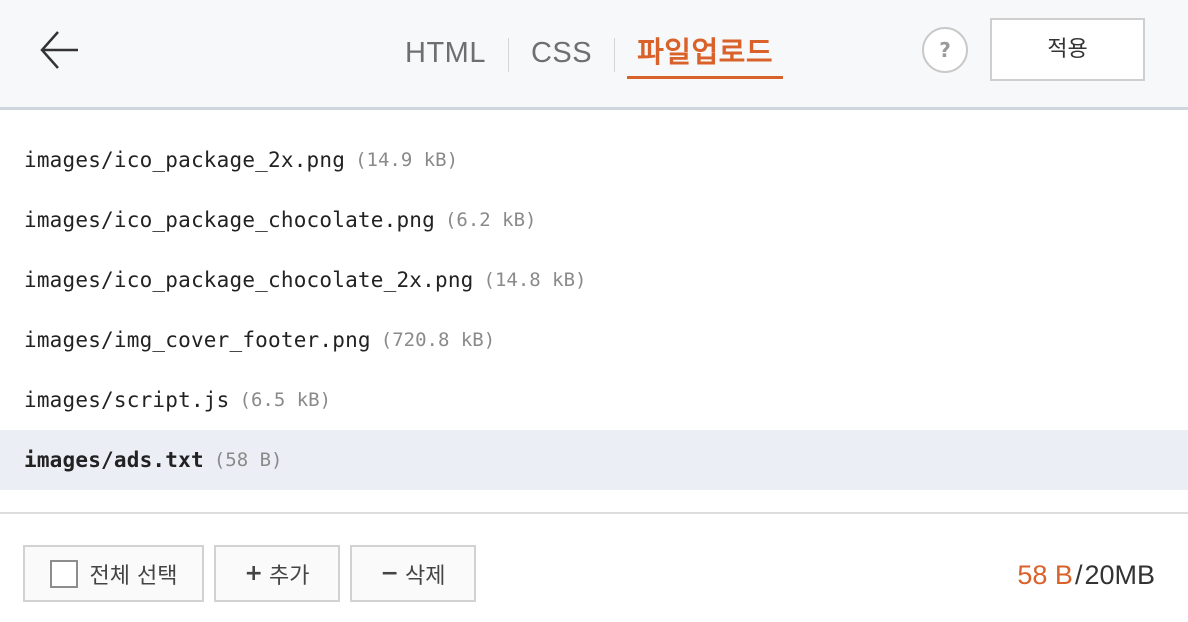 The image size is (1188, 622). I want to click on select-all-label: 전체 선택, so click(133, 576).